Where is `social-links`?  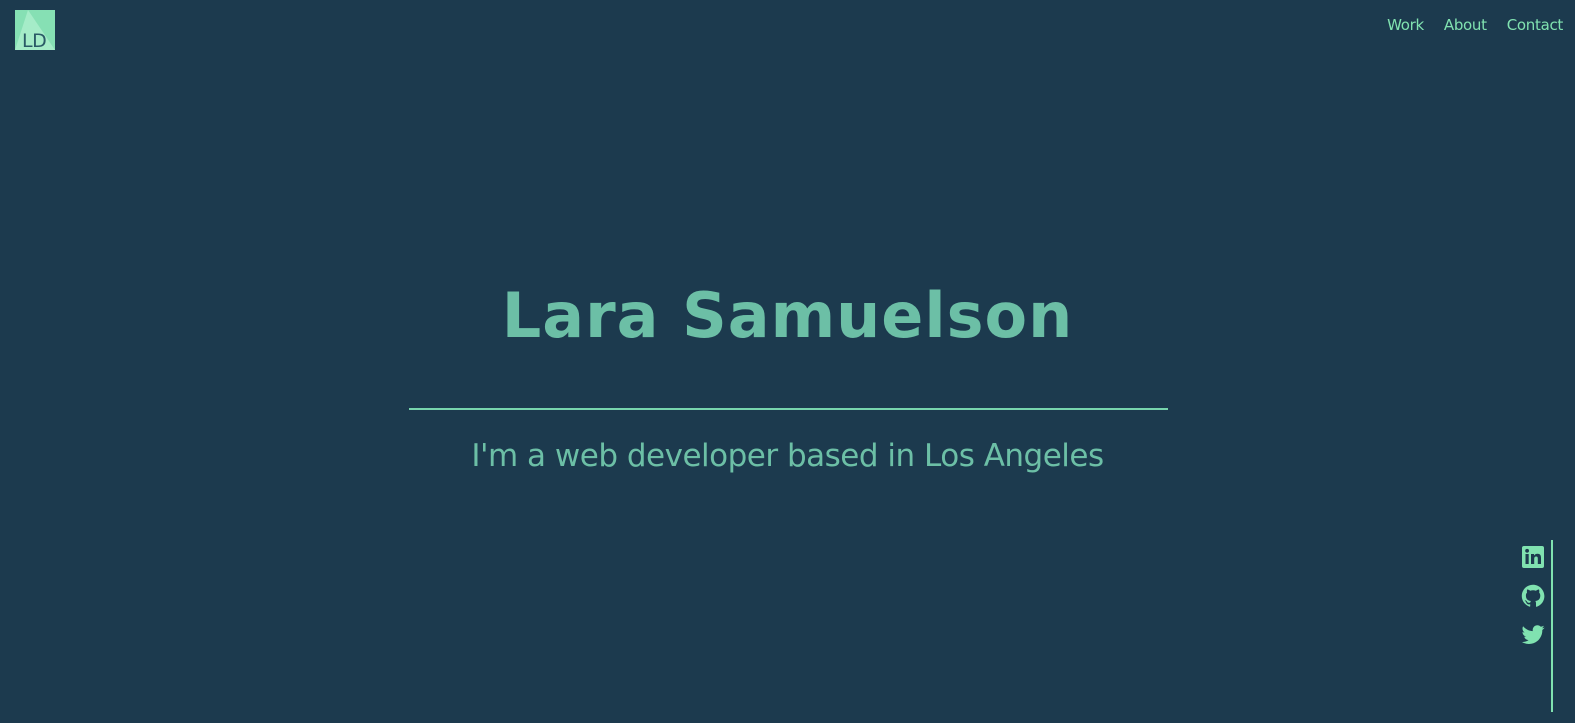
social-links is located at coordinates (1533, 596).